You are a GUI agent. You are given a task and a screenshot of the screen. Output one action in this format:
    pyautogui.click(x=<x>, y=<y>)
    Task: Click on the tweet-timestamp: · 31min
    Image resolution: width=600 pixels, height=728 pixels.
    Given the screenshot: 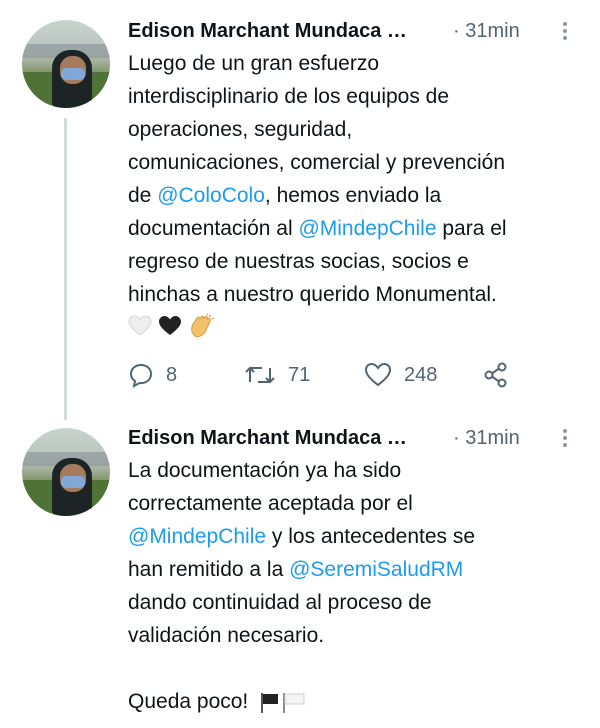 What is the action you would take?
    pyautogui.click(x=486, y=438)
    